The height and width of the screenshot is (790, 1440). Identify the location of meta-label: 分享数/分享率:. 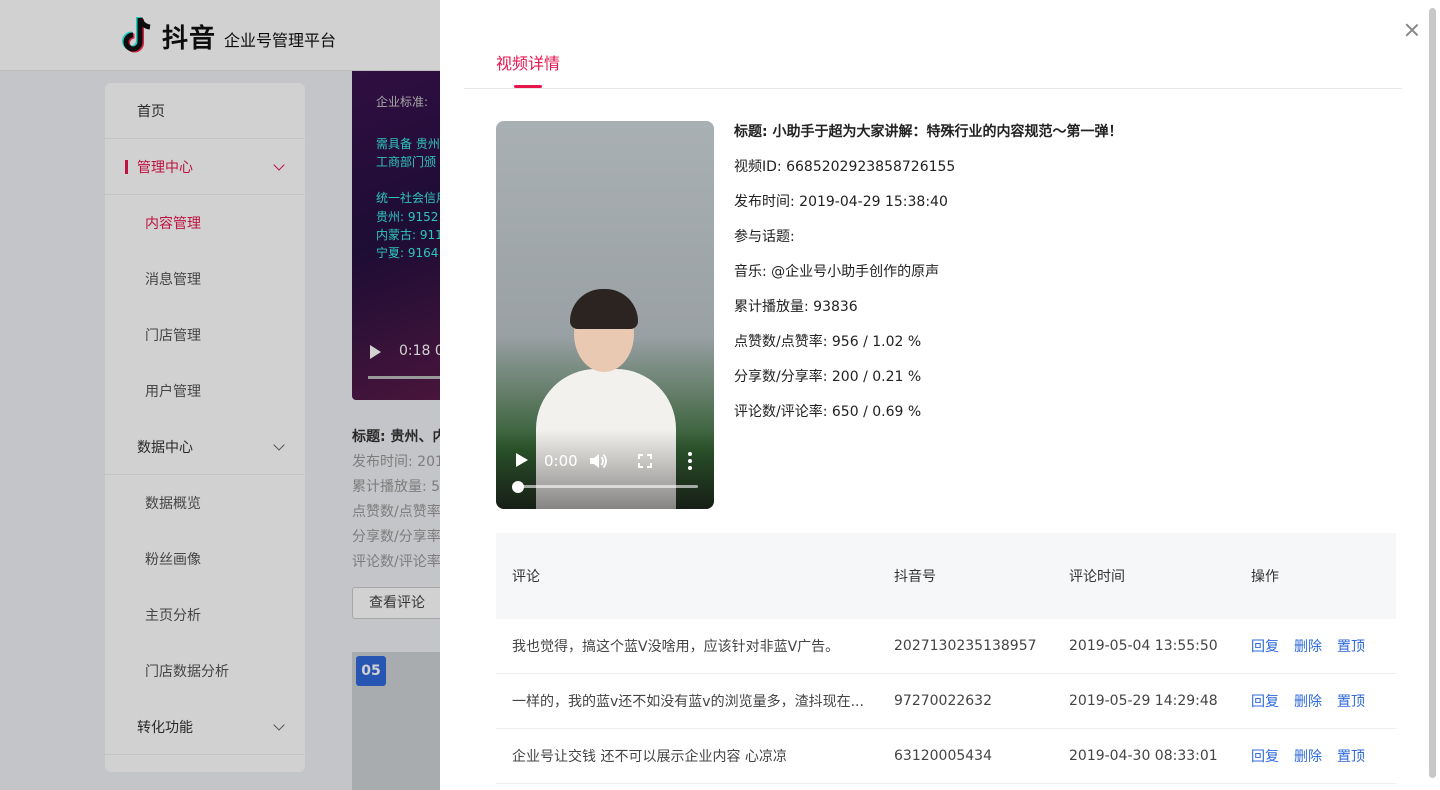
(781, 377).